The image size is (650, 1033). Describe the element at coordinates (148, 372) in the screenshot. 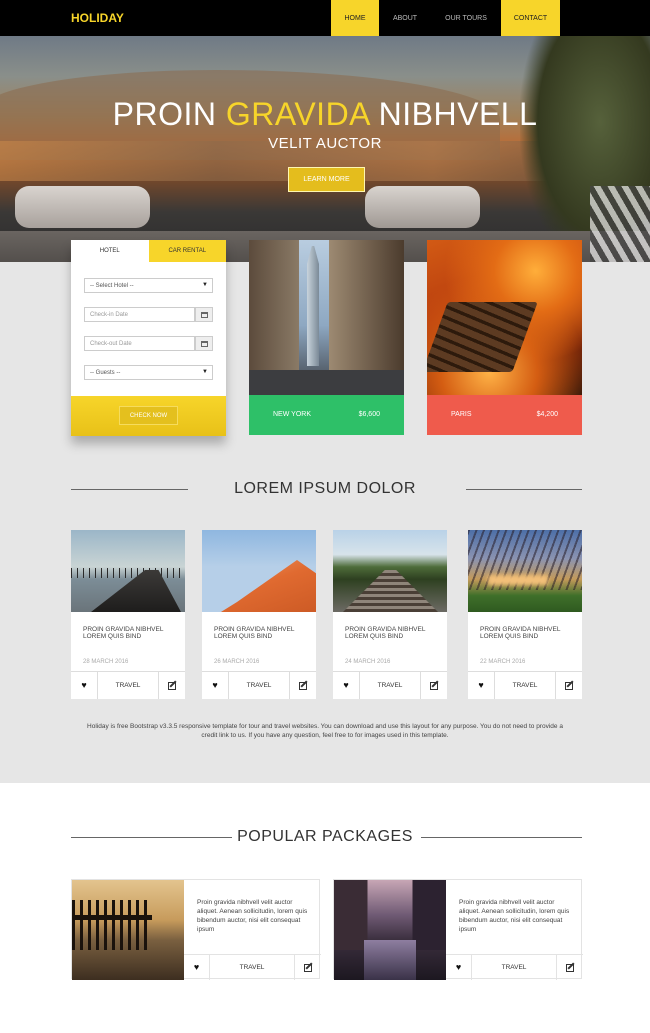

I see `guests-dropdown: -- Guests -- ▼` at that location.